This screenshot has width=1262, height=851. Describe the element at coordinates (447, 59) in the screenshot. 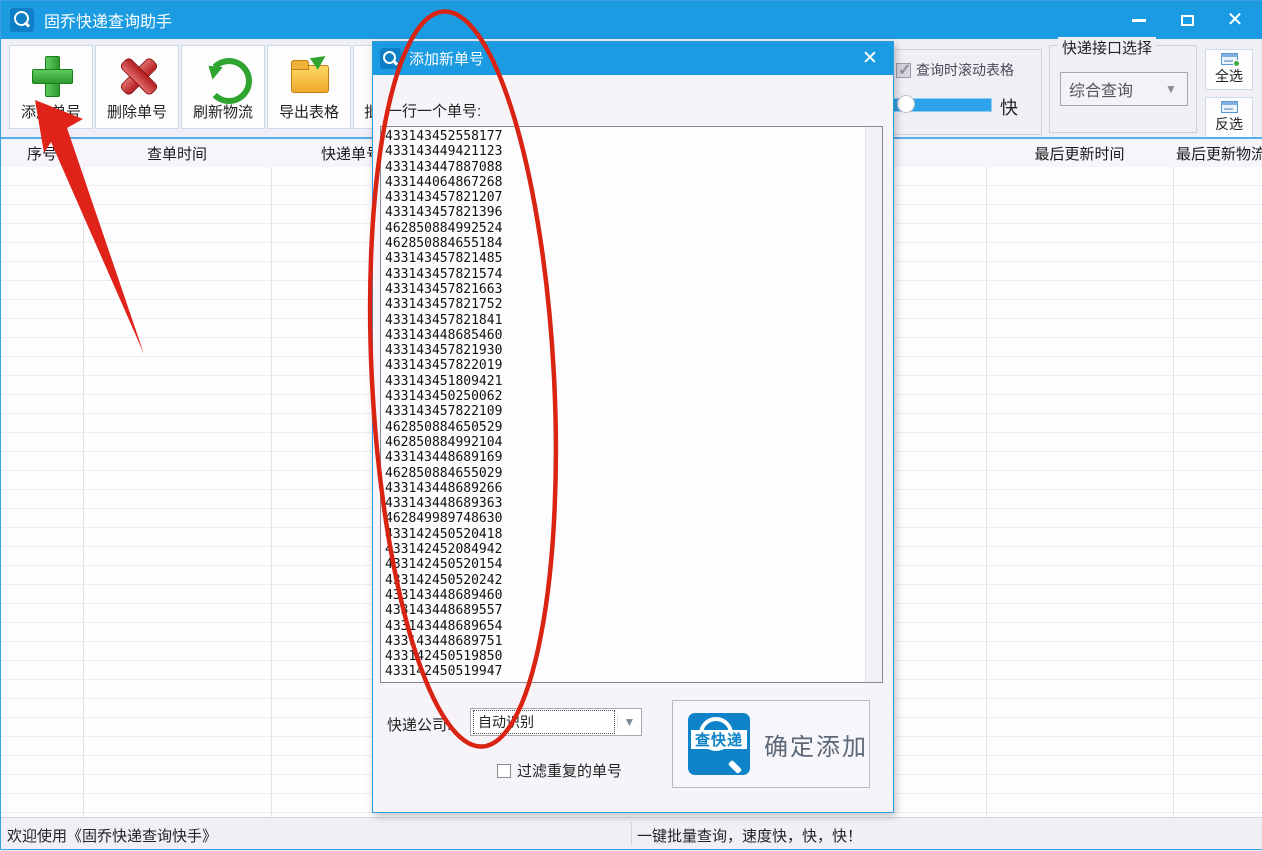

I see `dialog-title: 添加新单号` at that location.